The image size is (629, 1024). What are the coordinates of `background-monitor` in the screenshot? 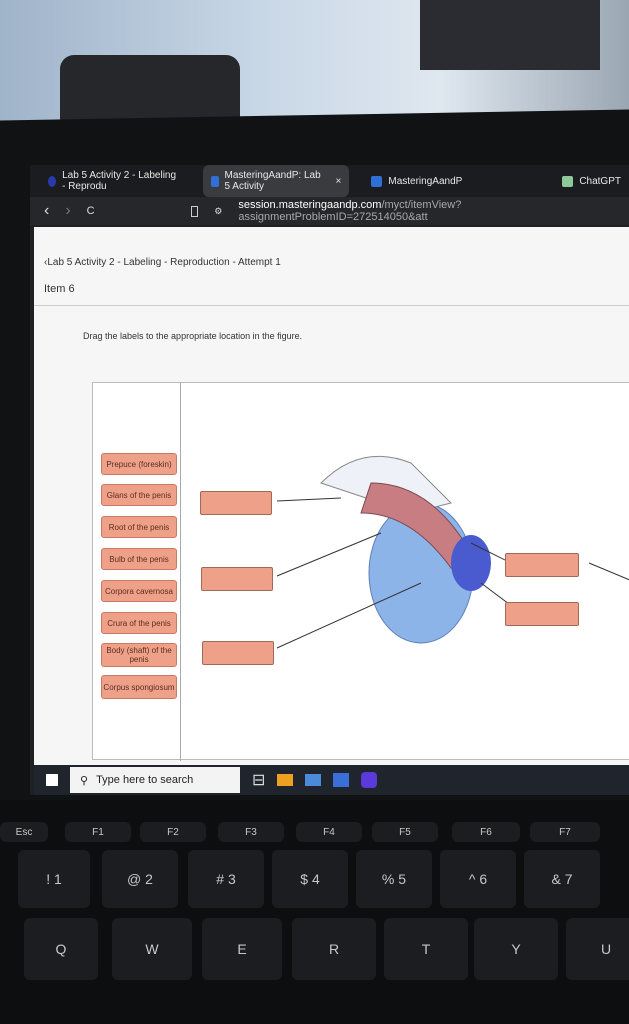 It's located at (510, 35).